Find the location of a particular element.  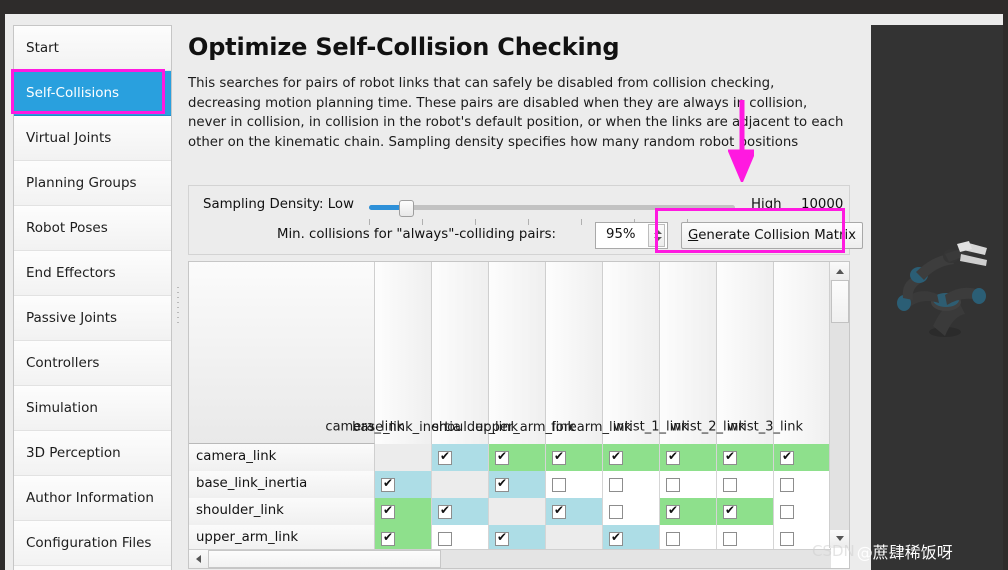

chevron-down-icon is located at coordinates (658, 239).